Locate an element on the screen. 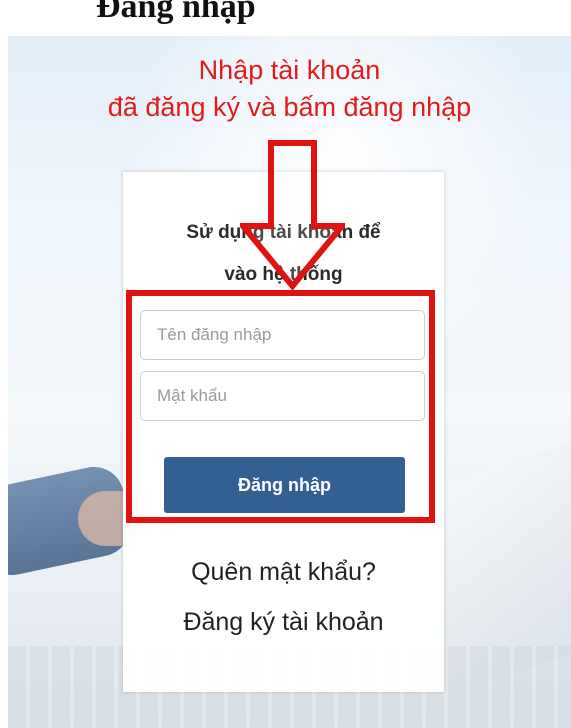 This screenshot has height=728, width=571. page-heading: Đăng nhập is located at coordinates (285, 18).